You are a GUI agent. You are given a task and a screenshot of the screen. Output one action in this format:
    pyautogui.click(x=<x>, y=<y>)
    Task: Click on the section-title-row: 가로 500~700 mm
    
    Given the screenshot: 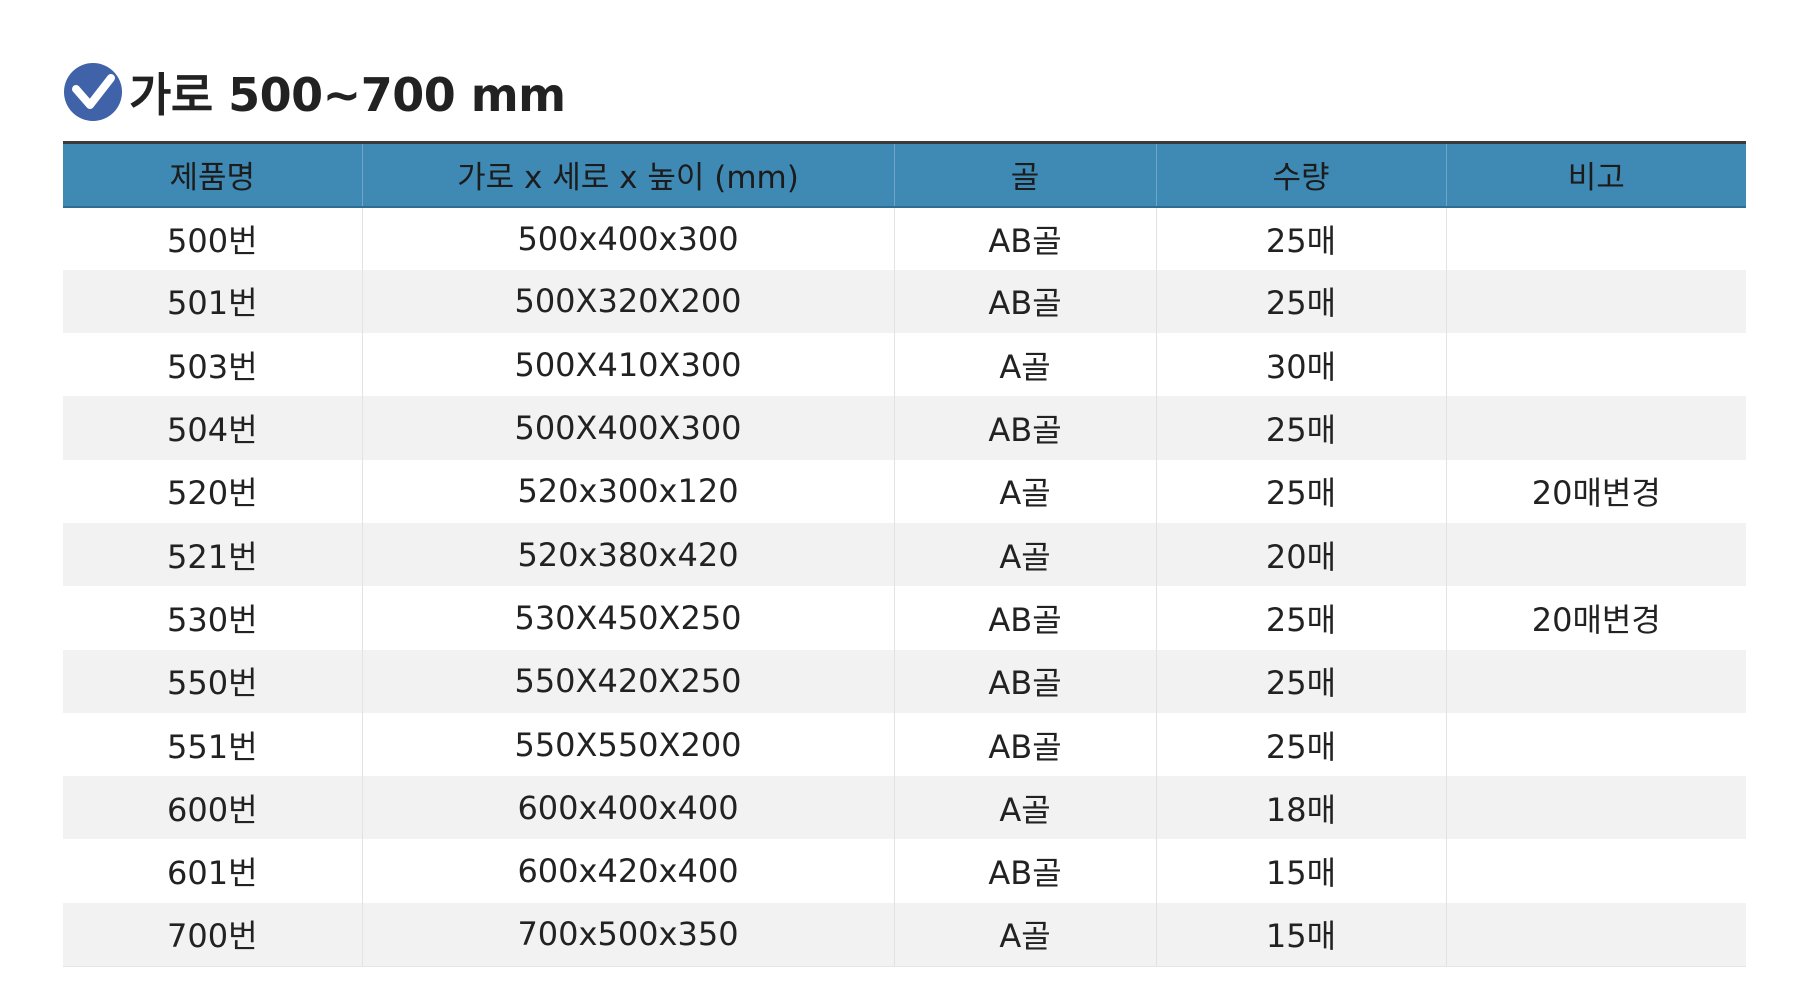 What is the action you would take?
    pyautogui.click(x=314, y=92)
    